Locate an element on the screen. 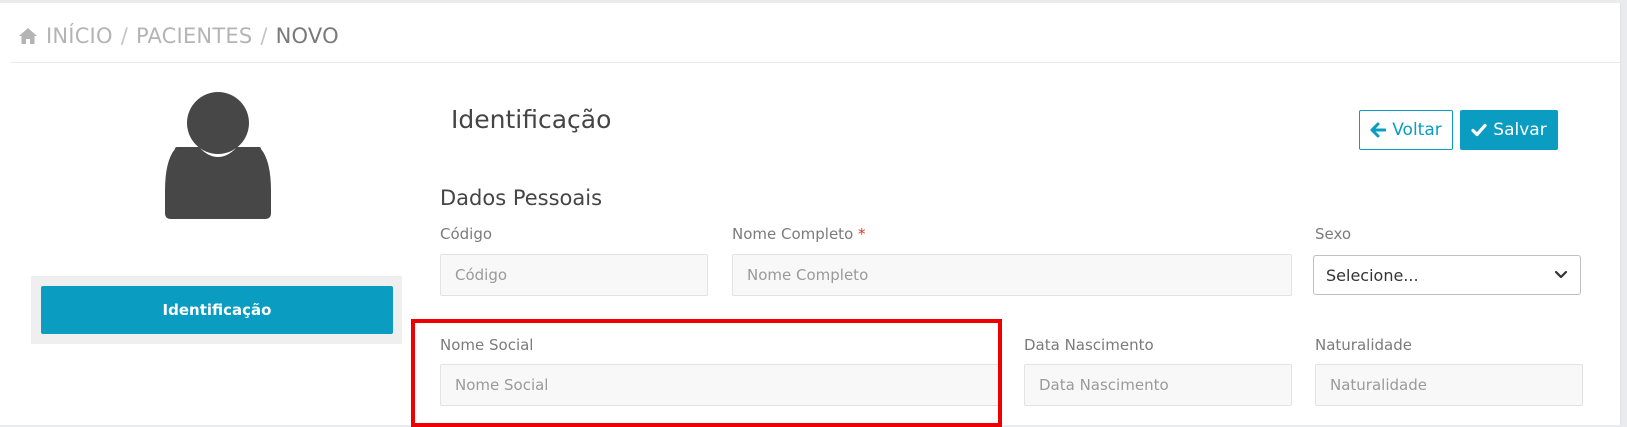 This screenshot has height=427, width=1627. home-icon is located at coordinates (28, 36).